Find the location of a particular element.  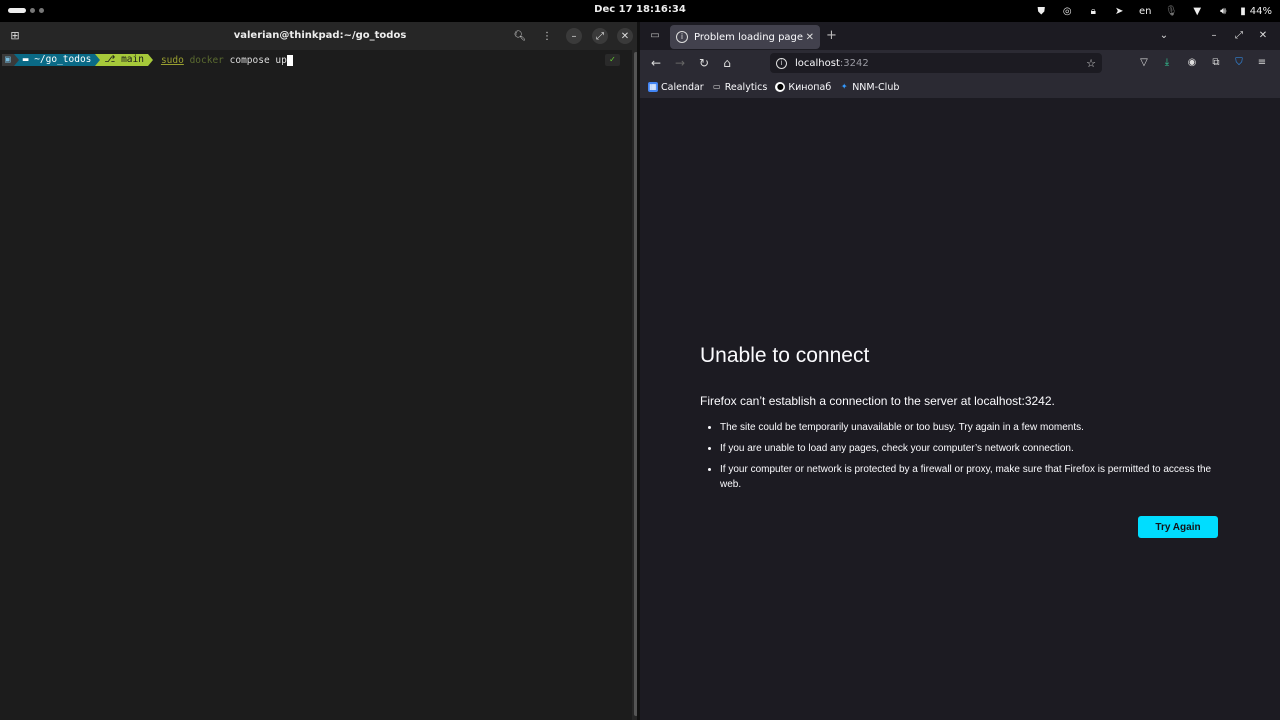

reload-icon: ↻ is located at coordinates (704, 63).